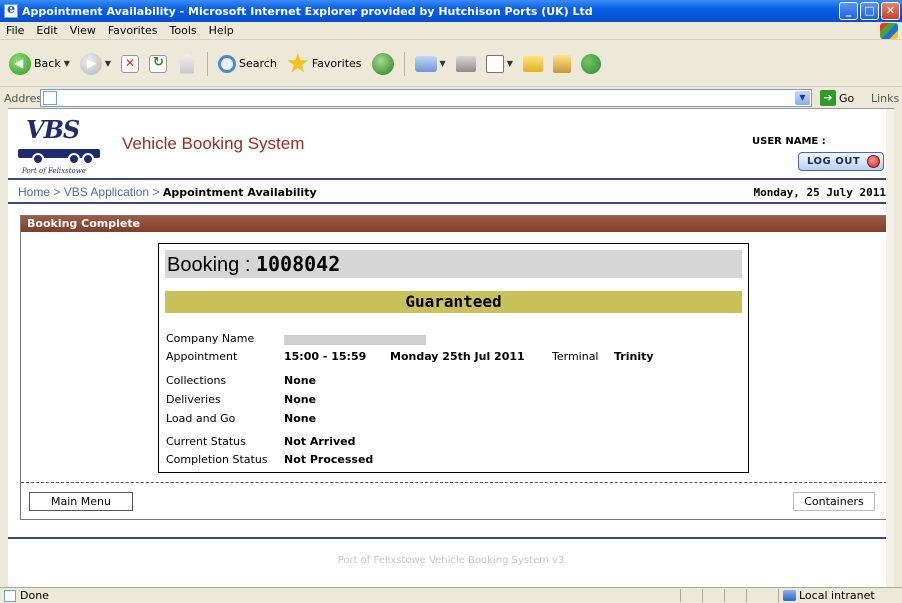  I want to click on completion-status-row: Completion Status Not Processed, so click(269, 459).